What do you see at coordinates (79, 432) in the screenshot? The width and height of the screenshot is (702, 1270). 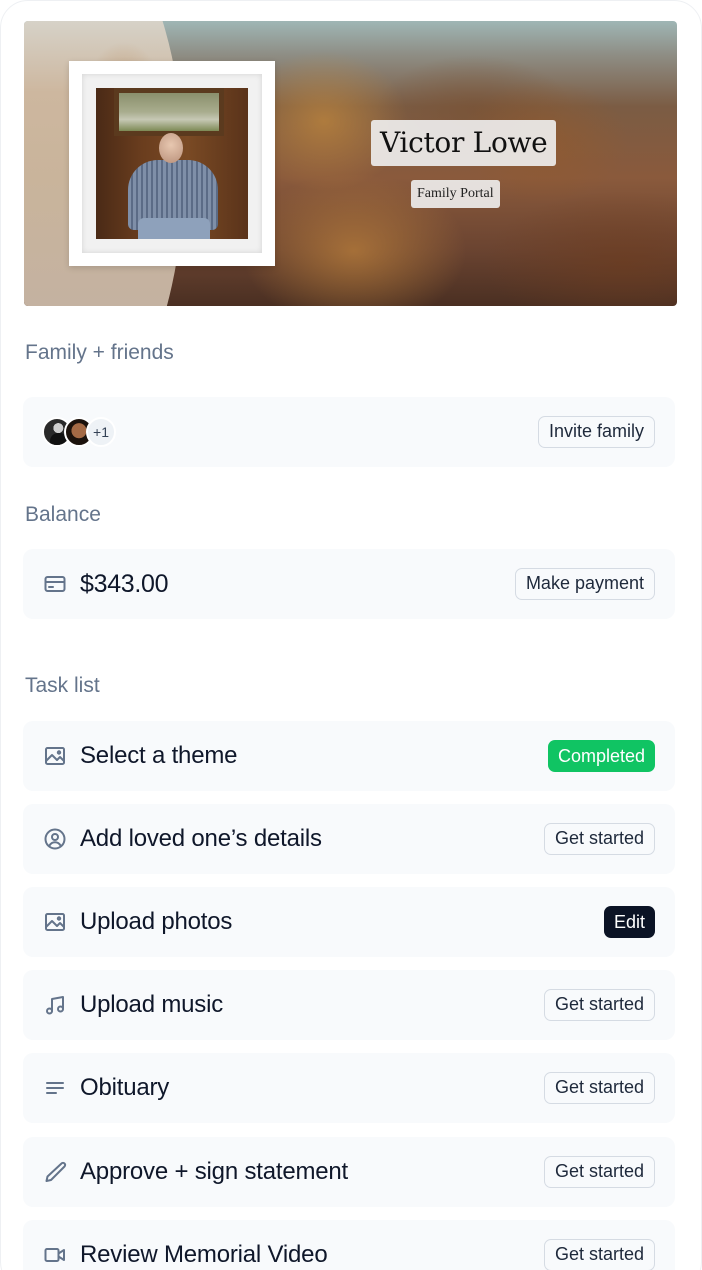 I see `family-avatar-stack: +1` at bounding box center [79, 432].